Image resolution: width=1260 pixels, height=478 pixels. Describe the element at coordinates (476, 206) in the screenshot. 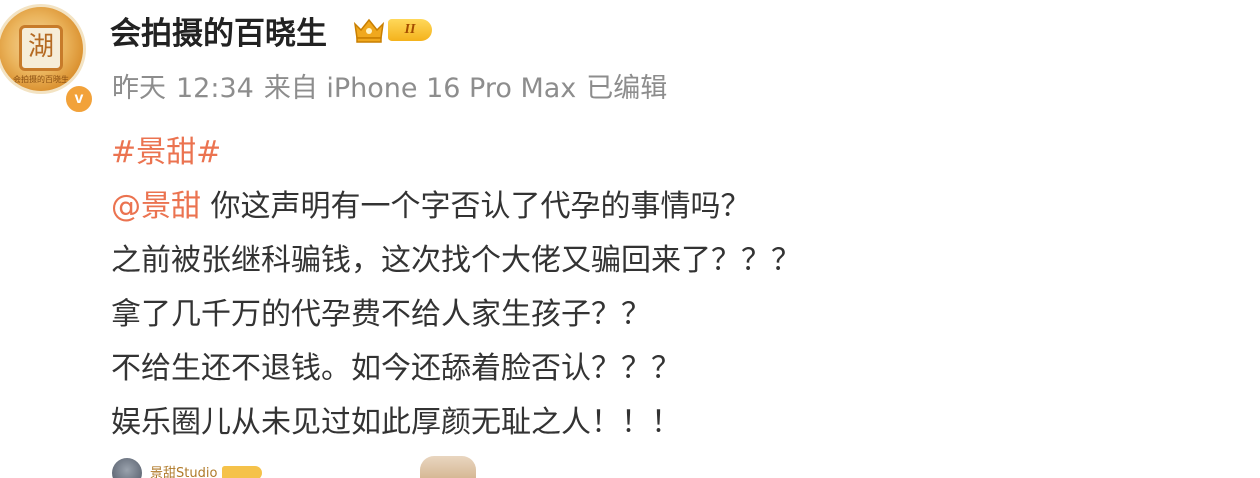

I see `content-line-1-text: 你这声明有一个字否认了代孕的事情吗？` at that location.